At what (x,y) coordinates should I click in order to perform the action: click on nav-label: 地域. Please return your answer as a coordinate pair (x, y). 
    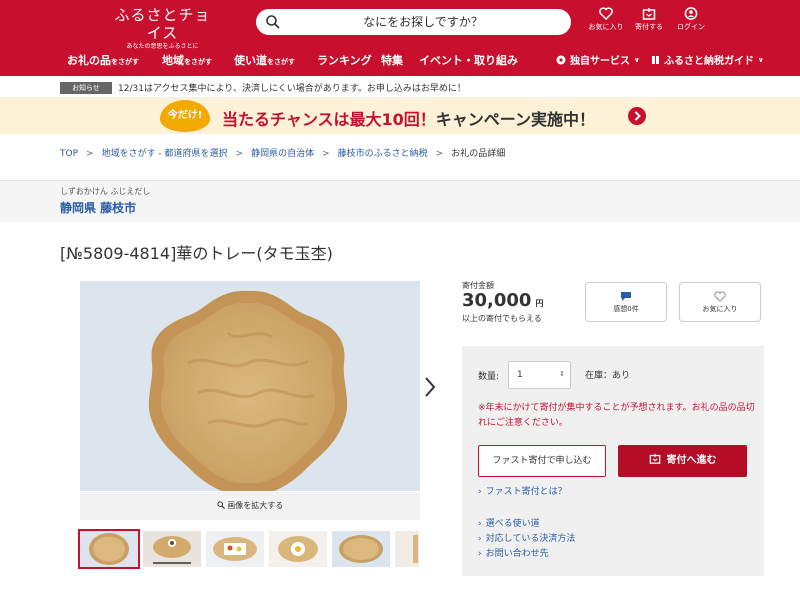
    Looking at the image, I should click on (173, 60).